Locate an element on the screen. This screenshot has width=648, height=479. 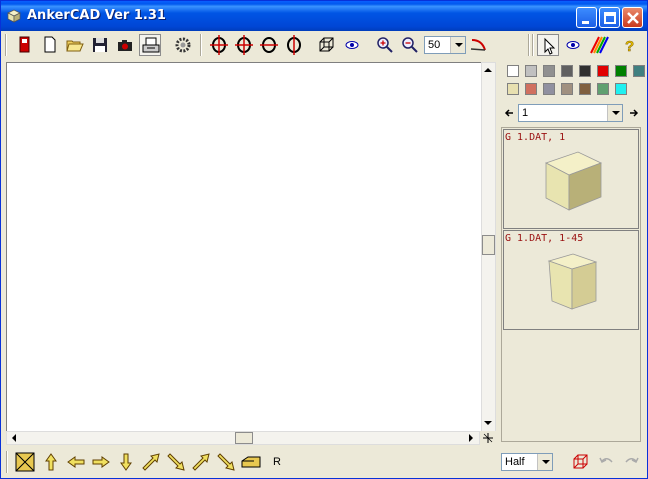
zoom-out-button is located at coordinates (410, 45).